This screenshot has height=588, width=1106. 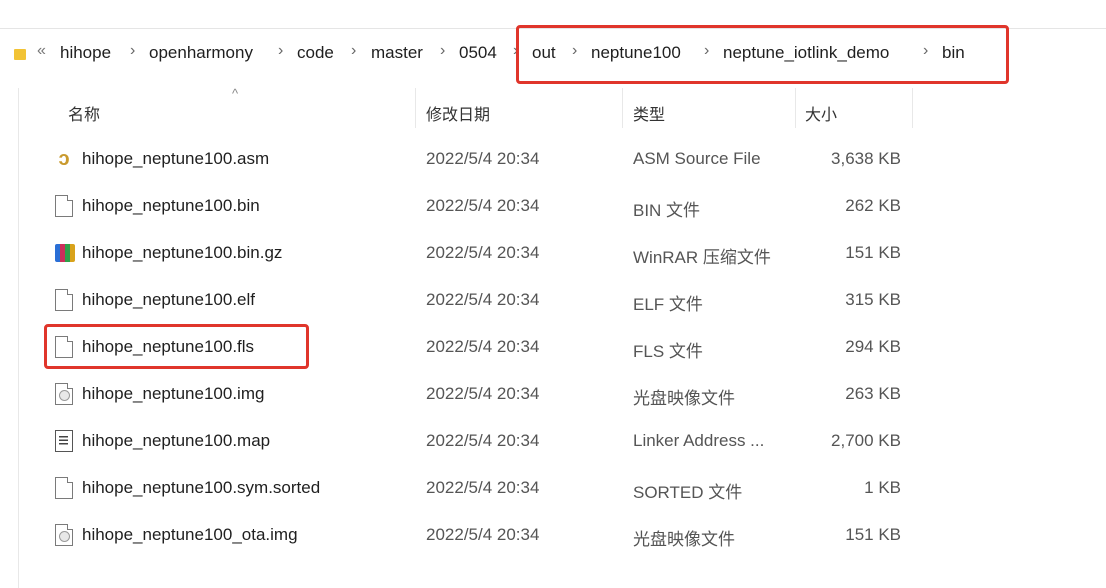 I want to click on column-header-type: 类型, so click(x=649, y=113).